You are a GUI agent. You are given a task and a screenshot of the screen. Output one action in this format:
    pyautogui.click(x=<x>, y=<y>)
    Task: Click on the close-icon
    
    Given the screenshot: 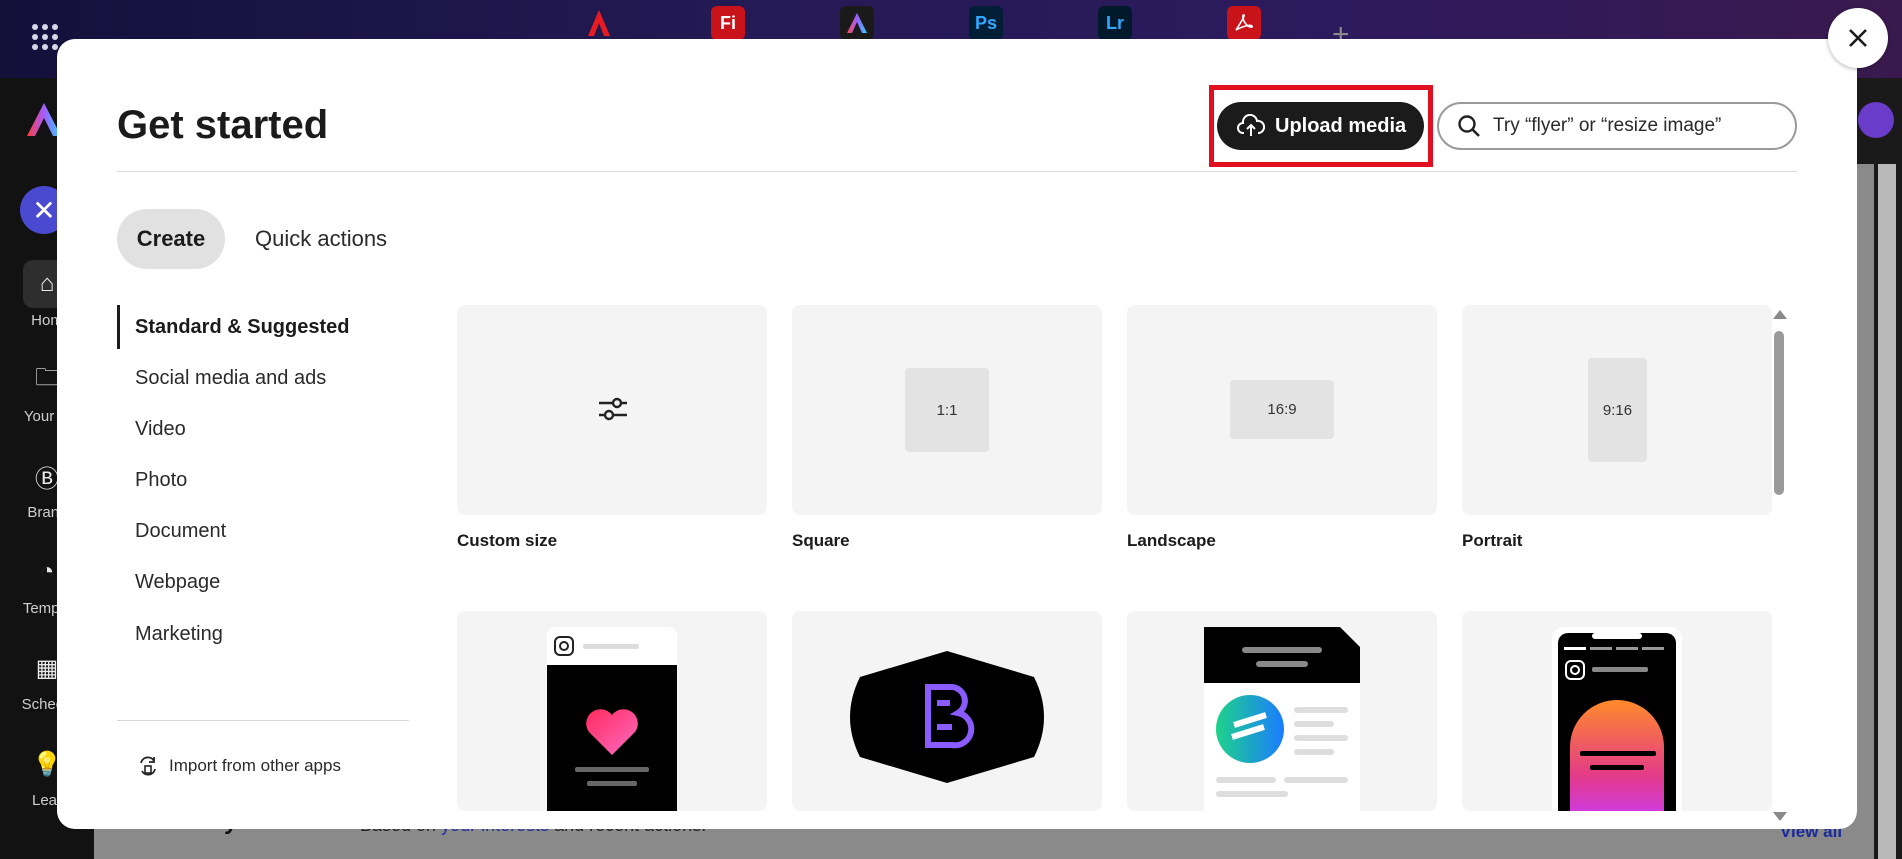 What is the action you would take?
    pyautogui.click(x=1858, y=38)
    